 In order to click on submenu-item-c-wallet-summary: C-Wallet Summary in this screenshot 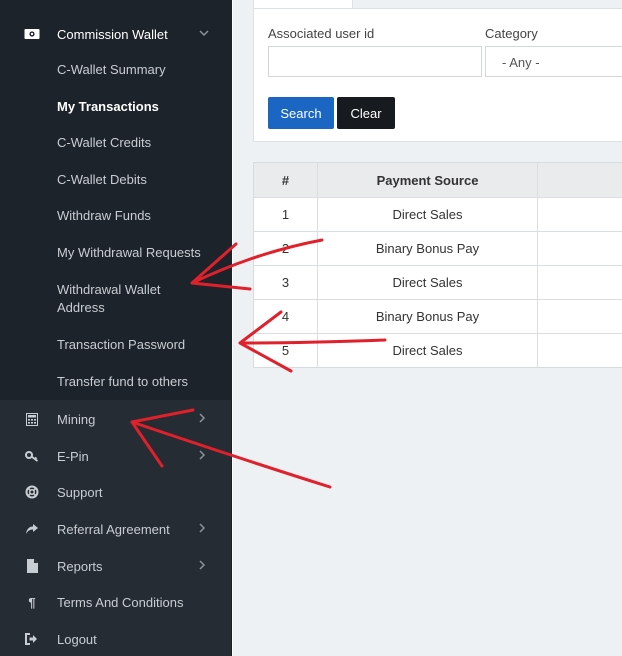, I will do `click(111, 70)`.